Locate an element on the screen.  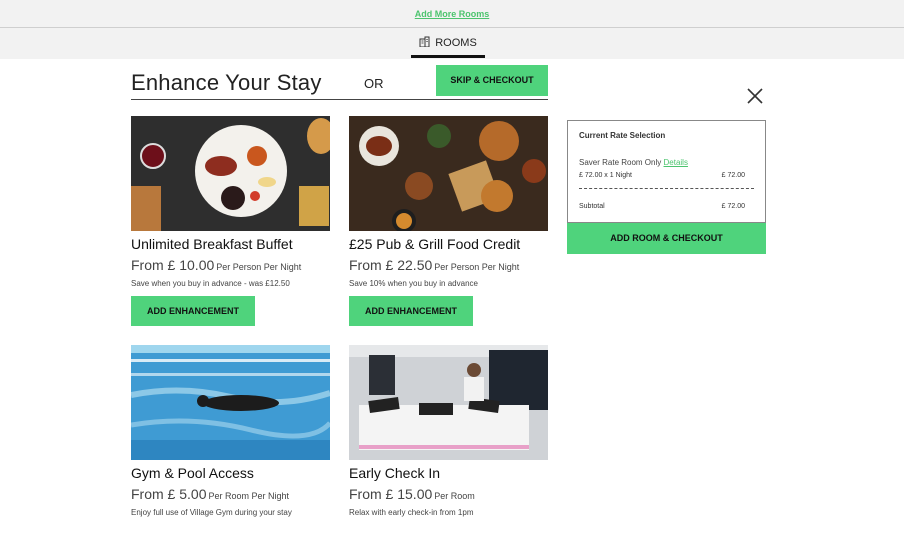
enhancement-title: £25 Pub & Grill Food Credit is located at coordinates (435, 244).